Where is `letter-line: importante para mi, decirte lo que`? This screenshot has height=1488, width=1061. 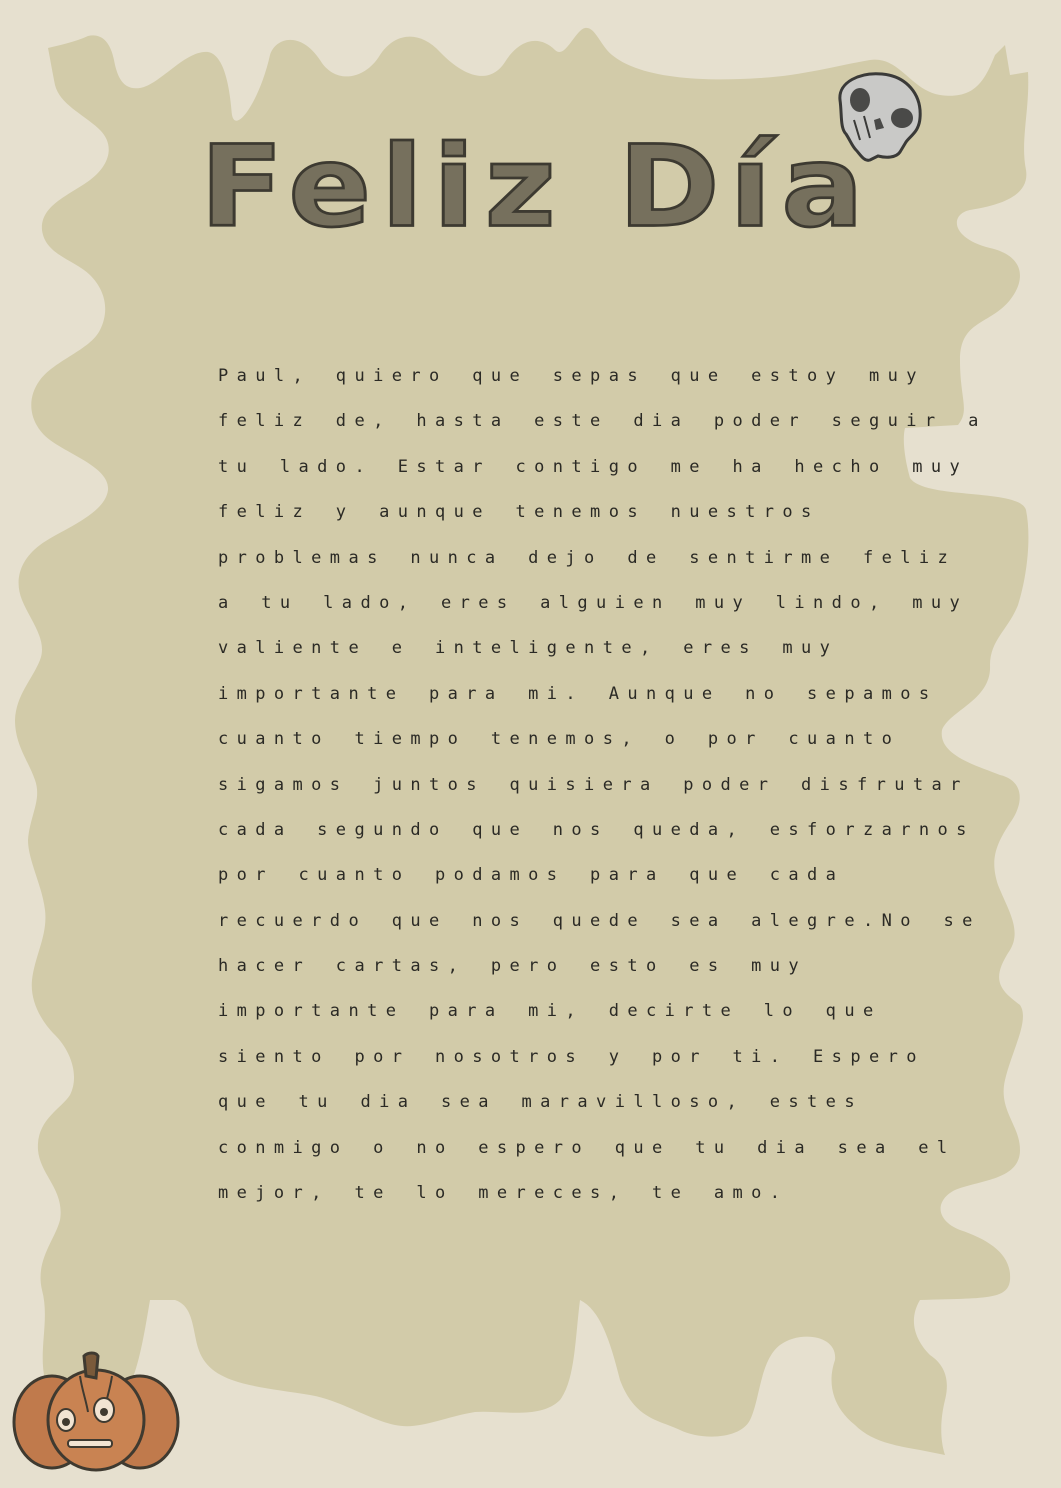
letter-line: importante para mi, decirte lo que is located at coordinates (550, 1011).